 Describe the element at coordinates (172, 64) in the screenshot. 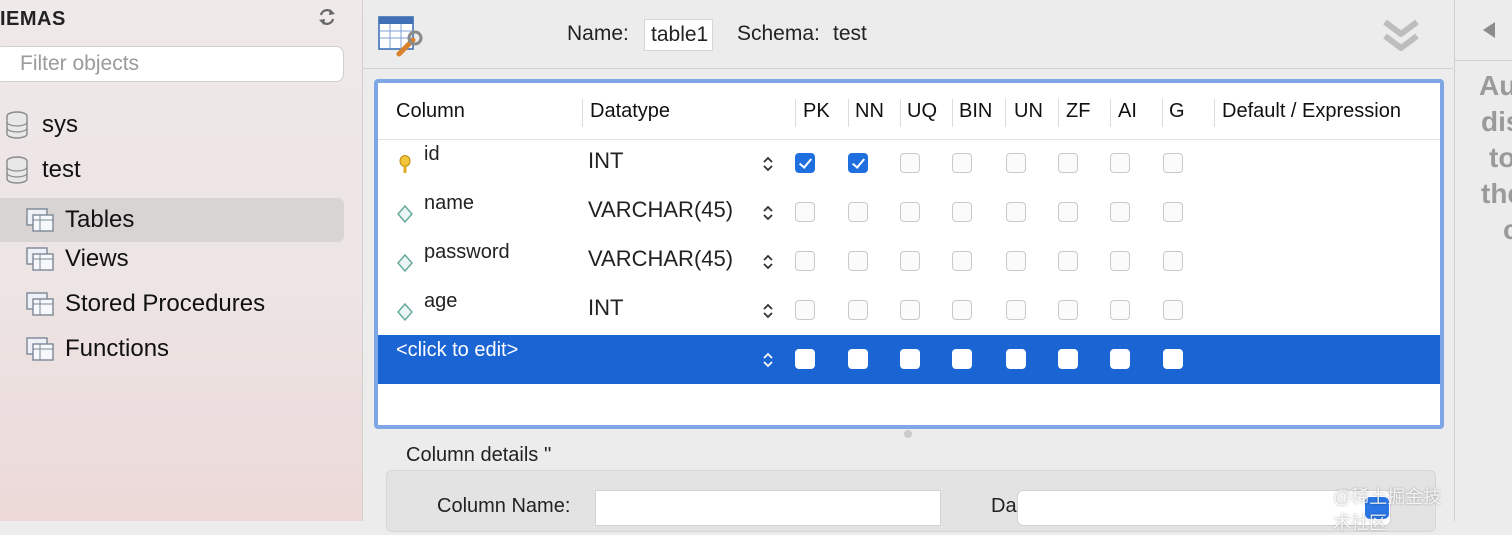

I see `filter-objects-input` at that location.